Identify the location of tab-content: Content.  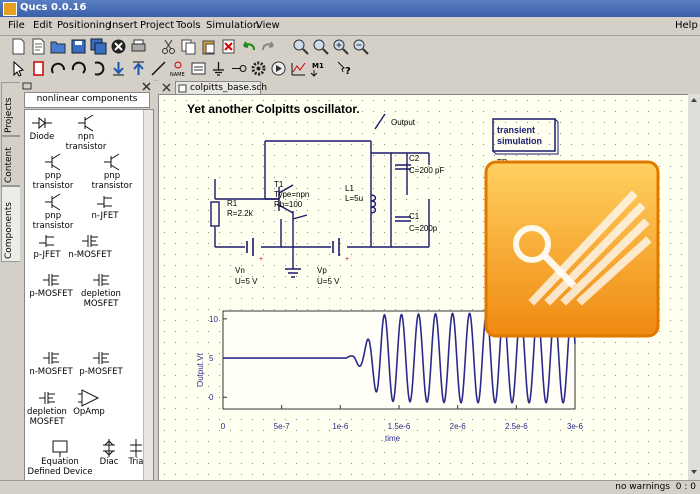
(11, 161).